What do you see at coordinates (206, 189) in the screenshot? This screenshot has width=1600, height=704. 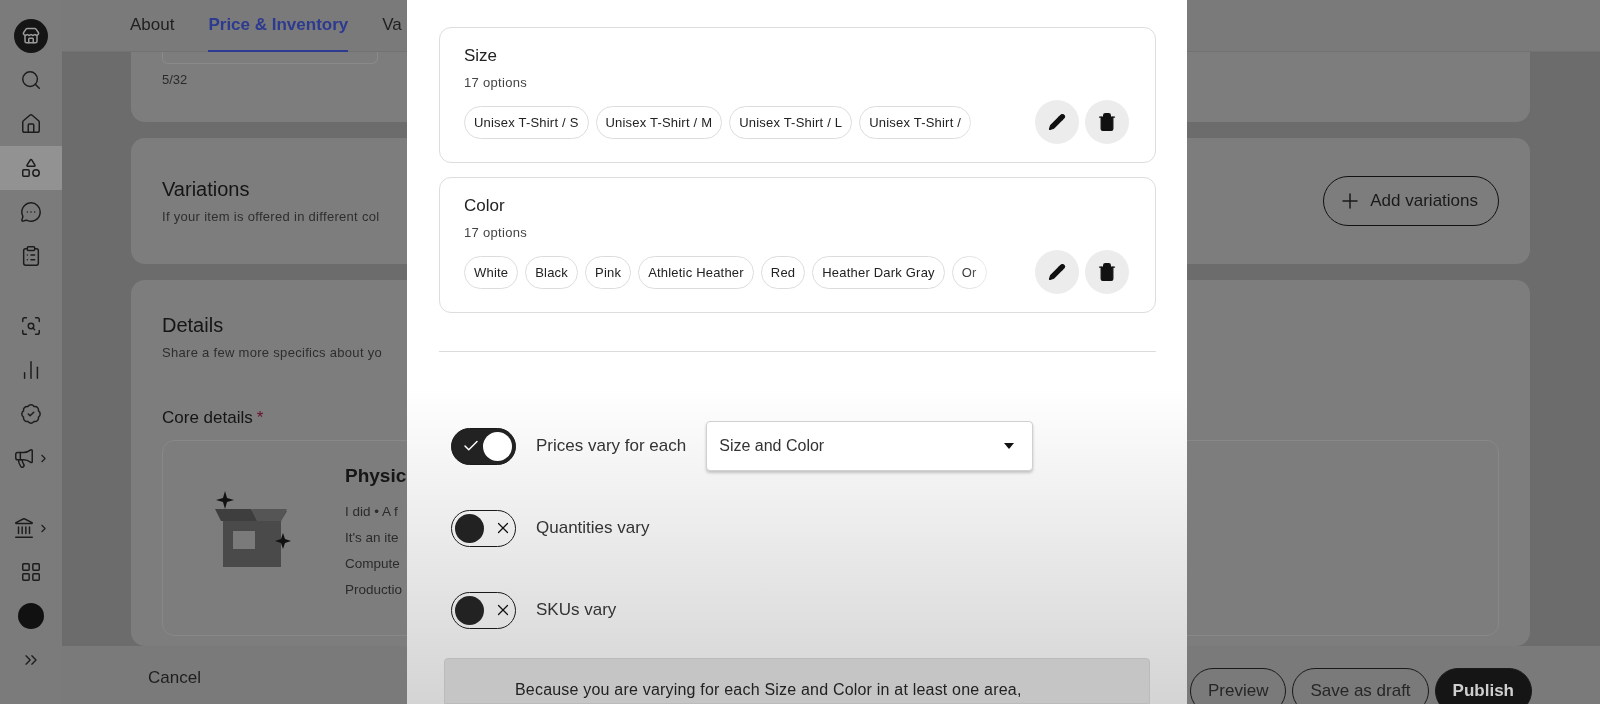 I see `section-title: Variations` at bounding box center [206, 189].